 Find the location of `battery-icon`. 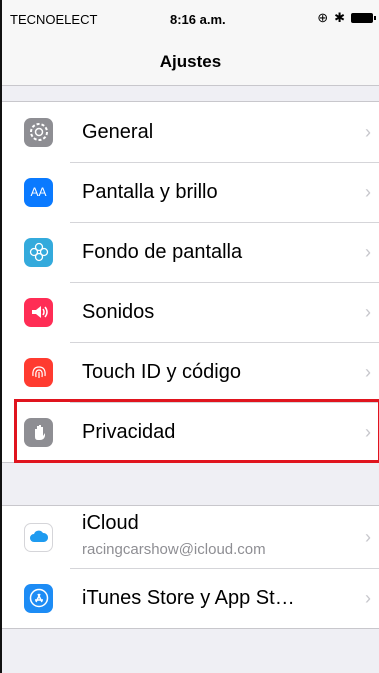

battery-icon is located at coordinates (363, 18).